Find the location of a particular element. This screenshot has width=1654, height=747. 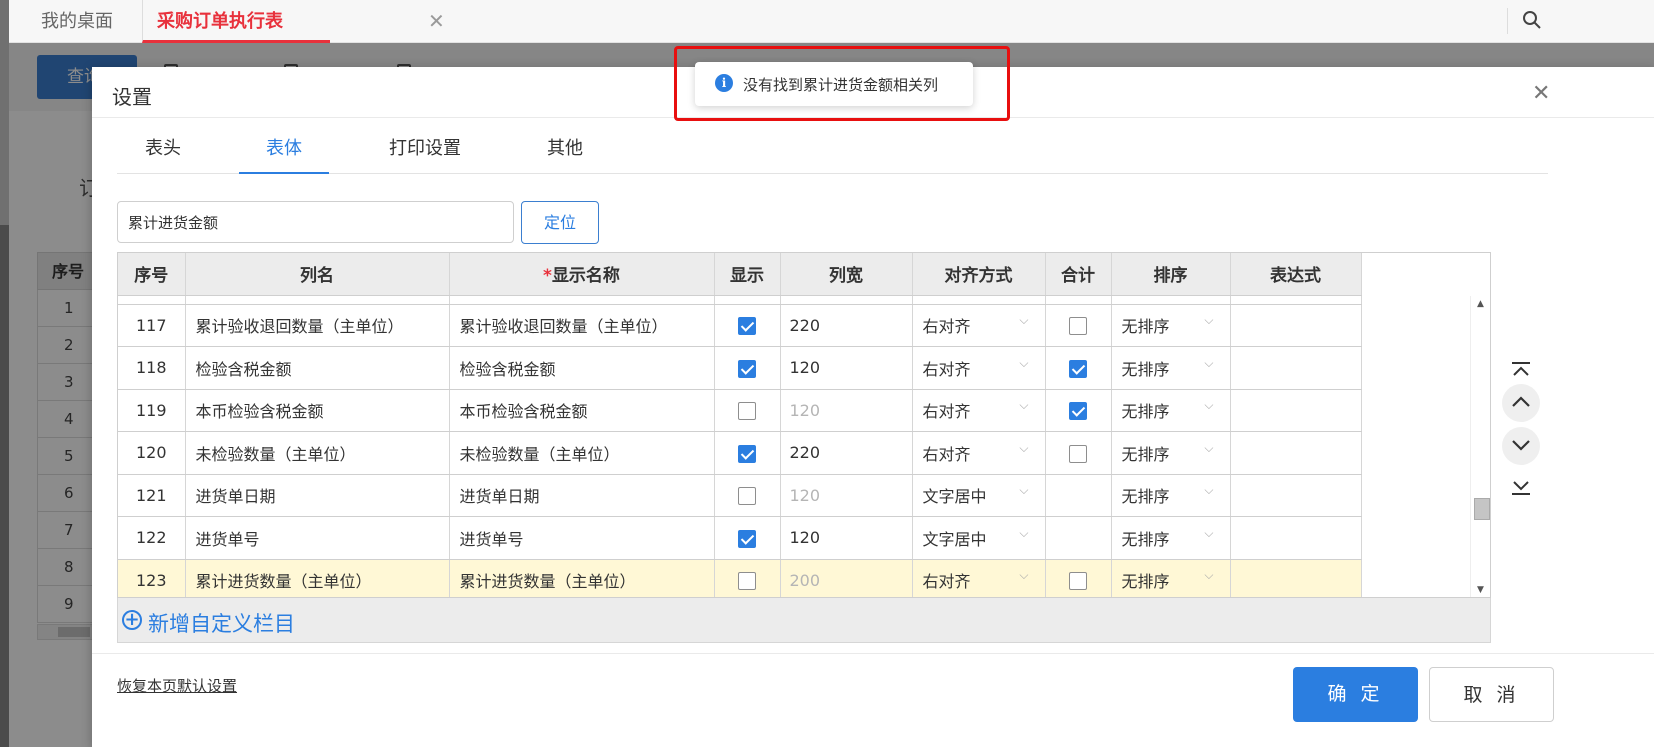

row-column-name: 累计进货数量（主单位） is located at coordinates (317, 578).